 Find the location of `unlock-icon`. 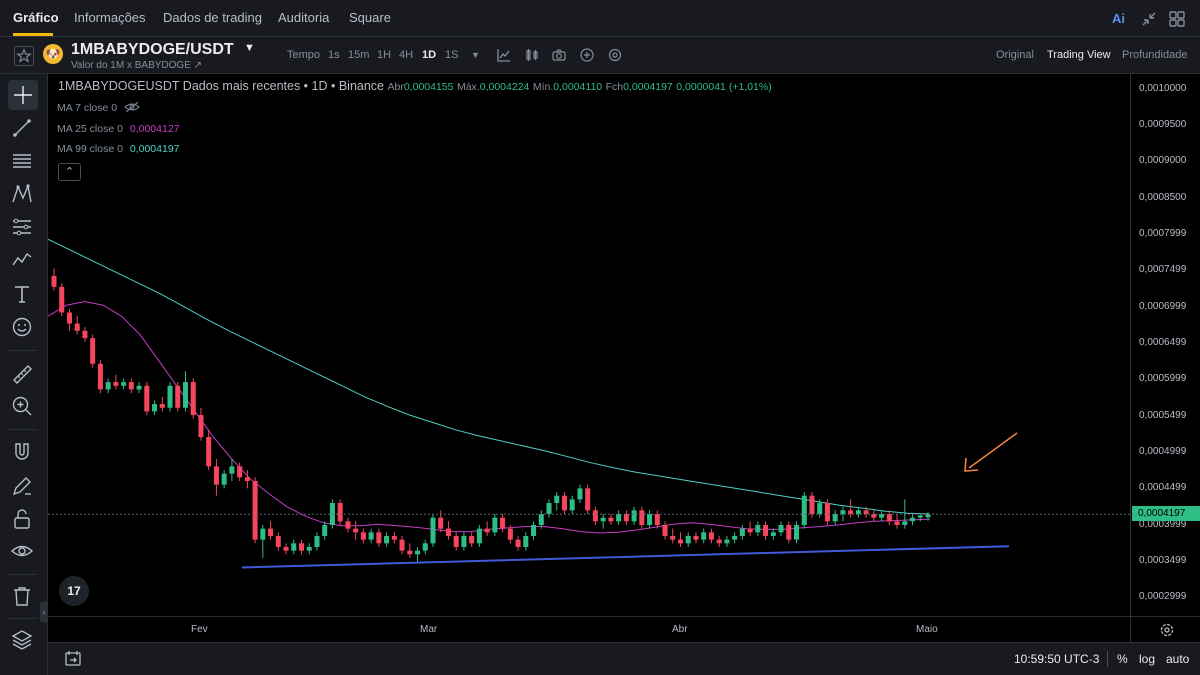

unlock-icon is located at coordinates (22, 519).